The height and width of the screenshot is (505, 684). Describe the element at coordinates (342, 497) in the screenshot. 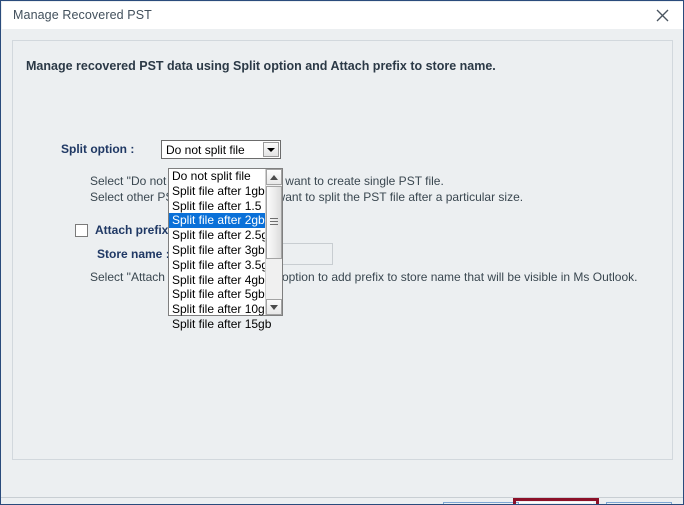

I see `footer-separator` at that location.